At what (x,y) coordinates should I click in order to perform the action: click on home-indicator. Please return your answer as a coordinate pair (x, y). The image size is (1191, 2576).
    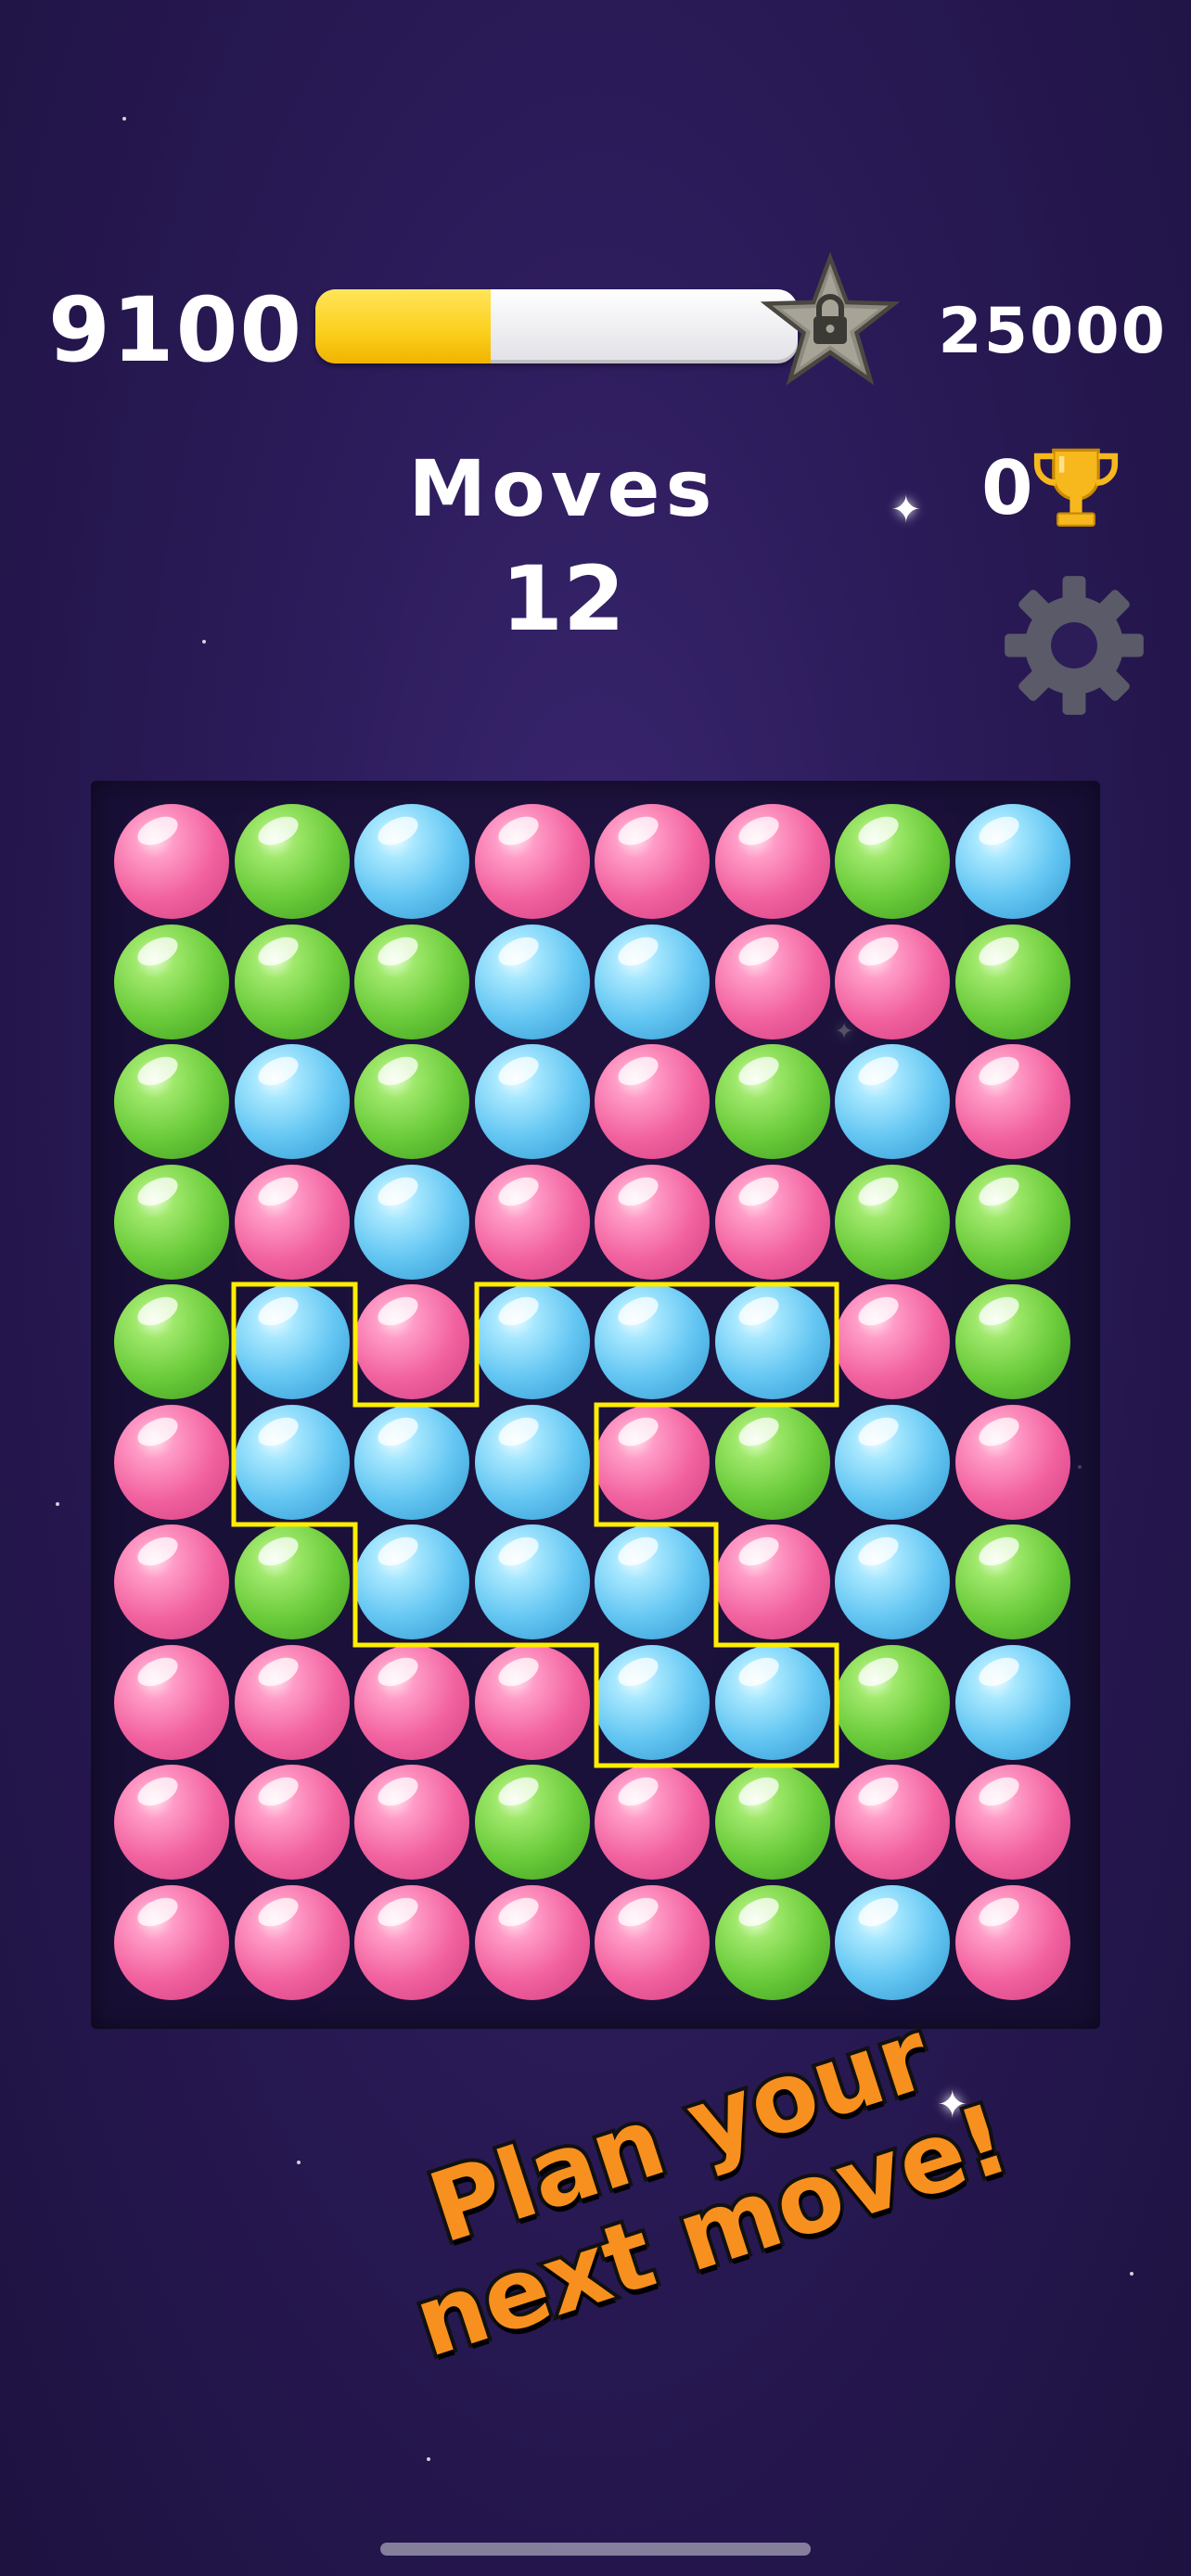
    Looking at the image, I should click on (595, 2549).